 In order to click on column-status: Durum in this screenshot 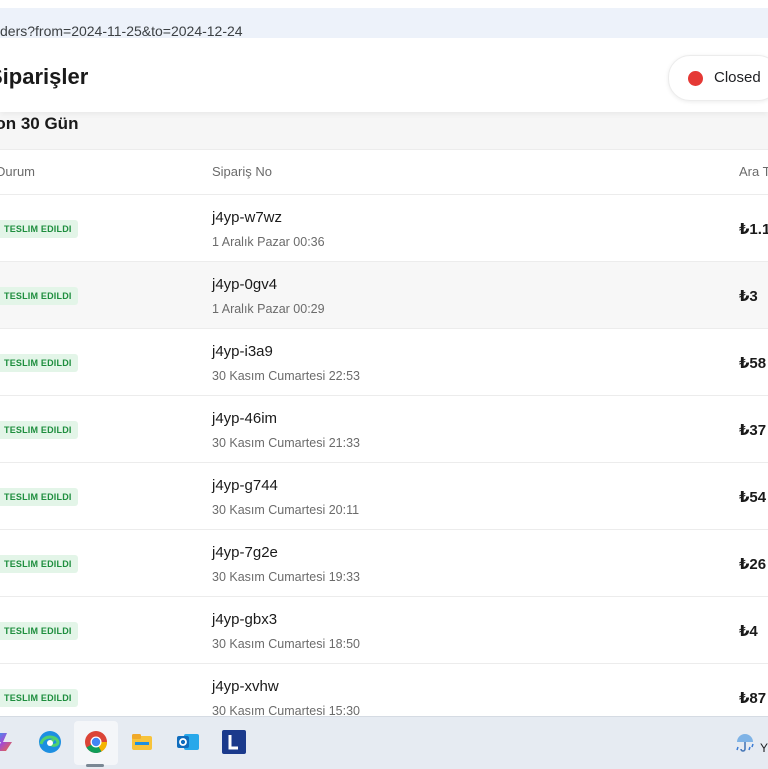, I will do `click(17, 171)`.